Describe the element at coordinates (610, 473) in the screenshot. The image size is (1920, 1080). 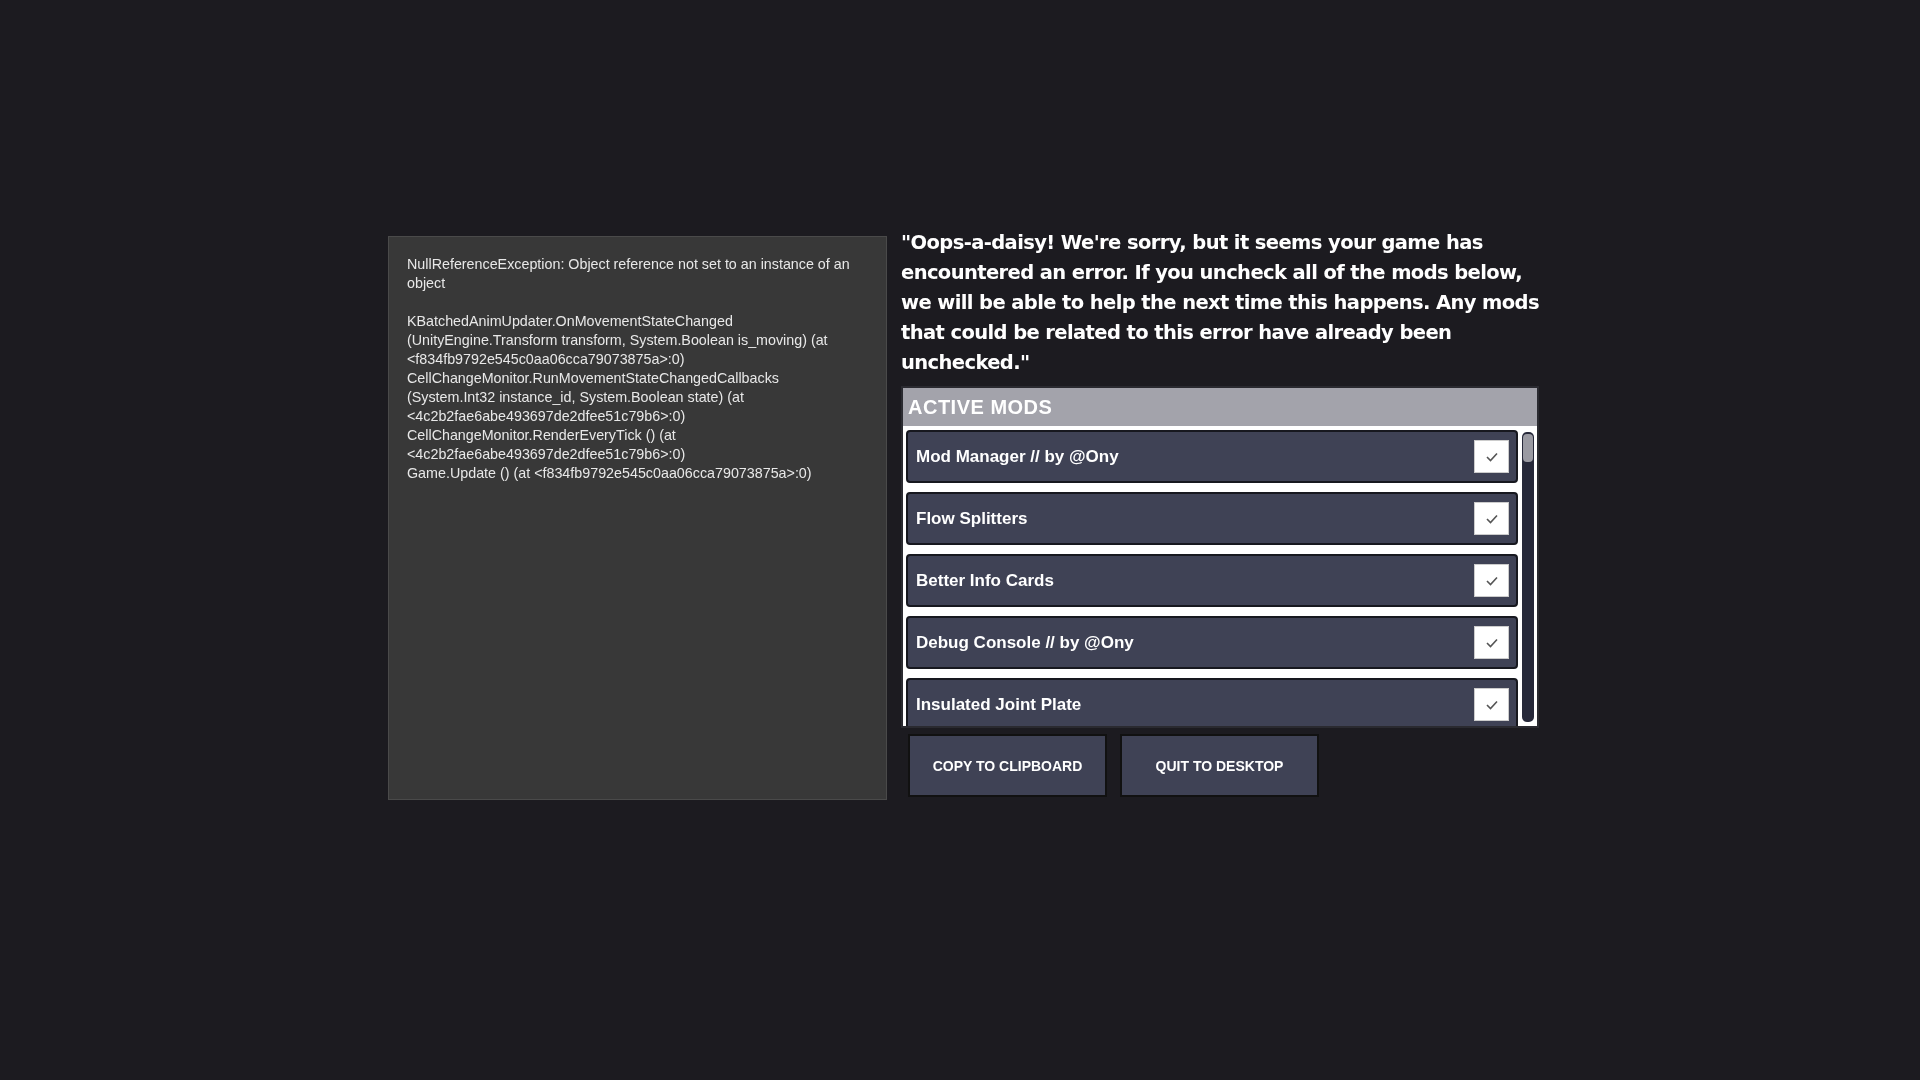
I see `stack-trace-line: Game.Update () (at <f834fb9792e545c0aa06cca79073875a>:0)` at that location.